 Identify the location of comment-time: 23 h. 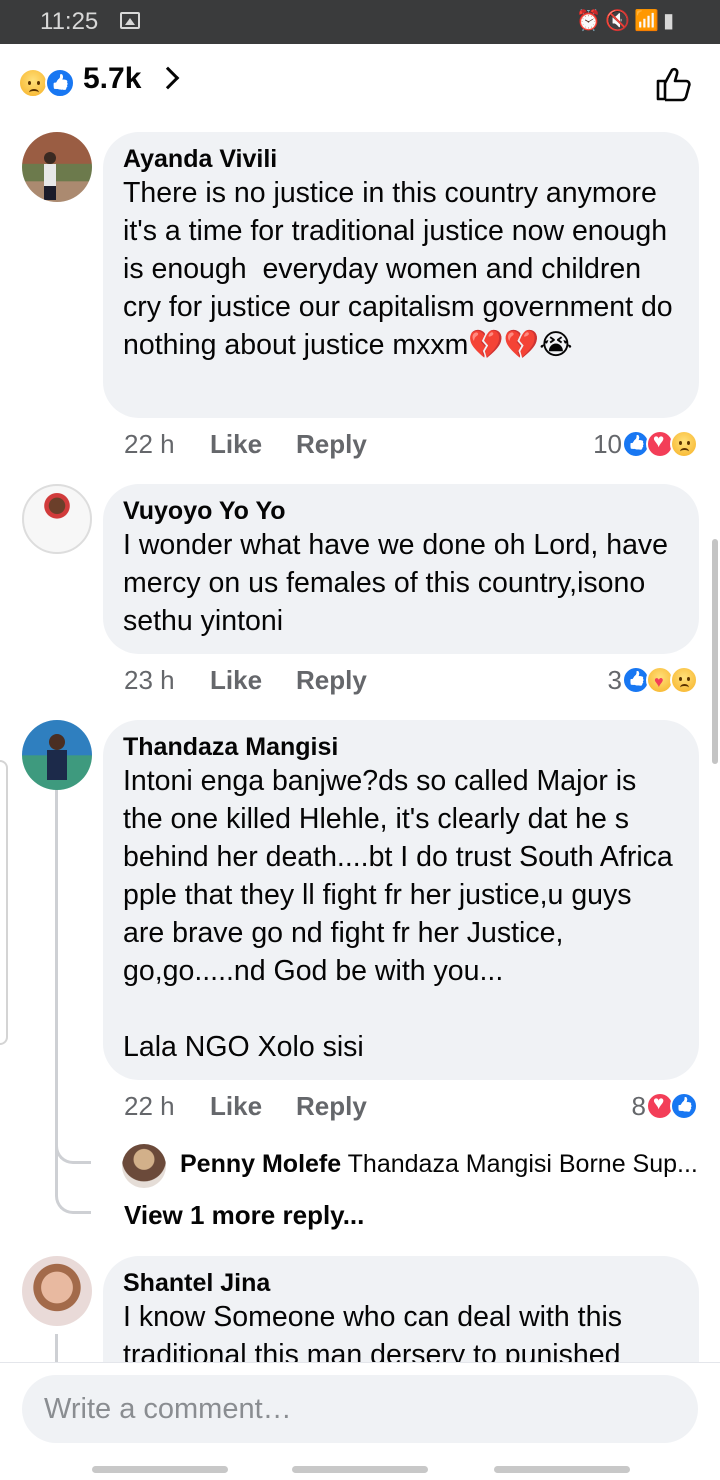
(149, 680).